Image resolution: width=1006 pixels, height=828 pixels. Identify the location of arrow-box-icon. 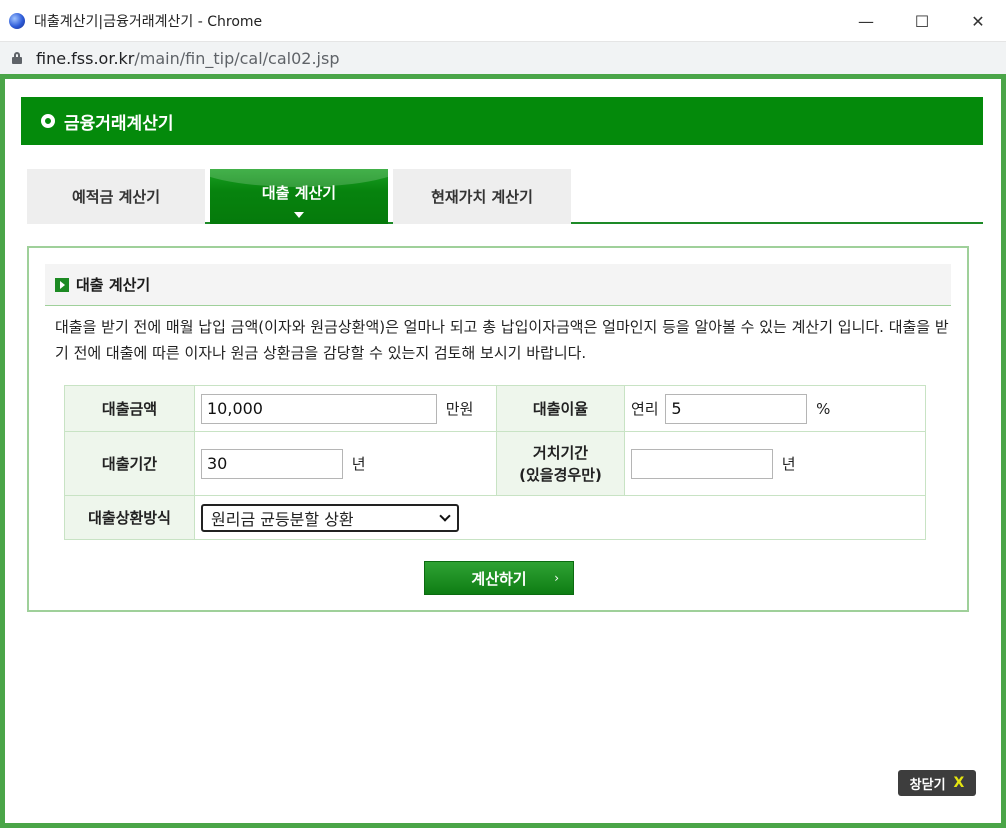
(62, 284).